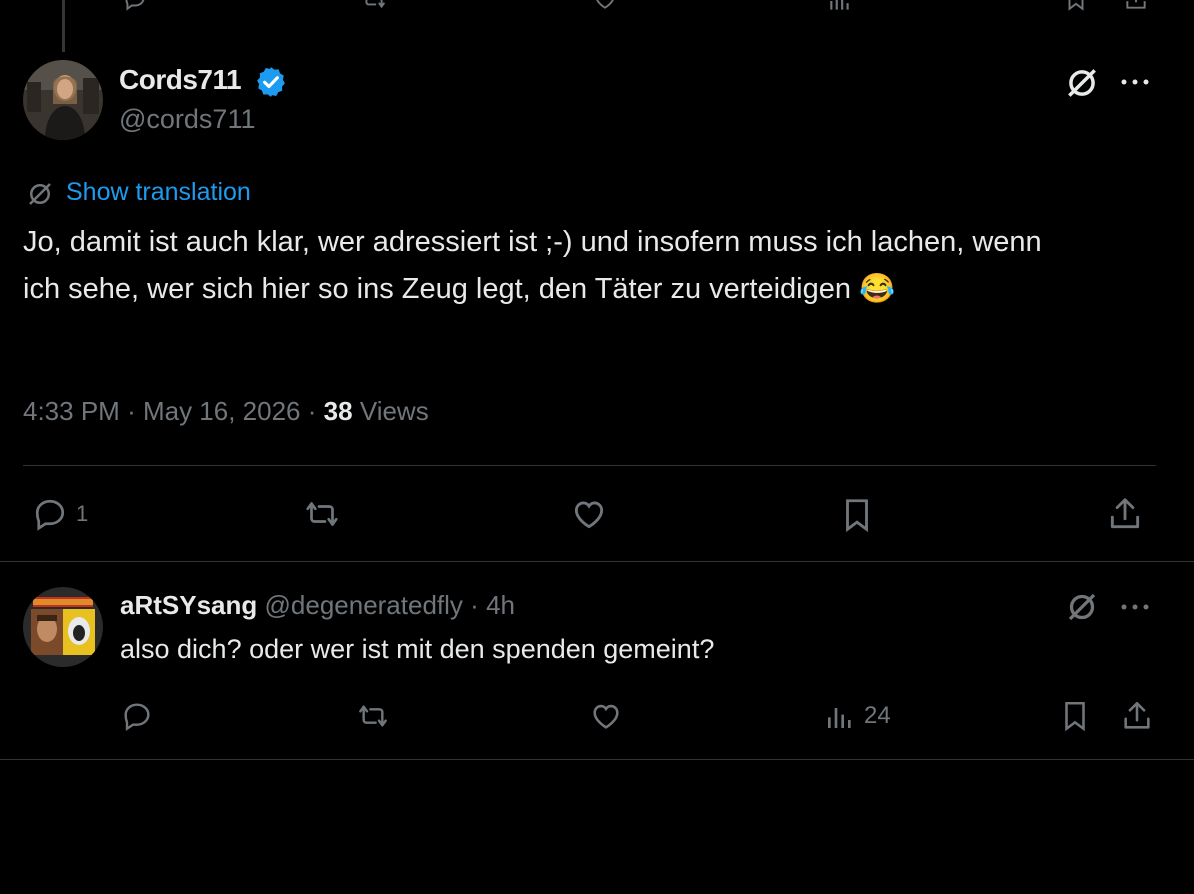  What do you see at coordinates (40, 194) in the screenshot?
I see `translate-icon` at bounding box center [40, 194].